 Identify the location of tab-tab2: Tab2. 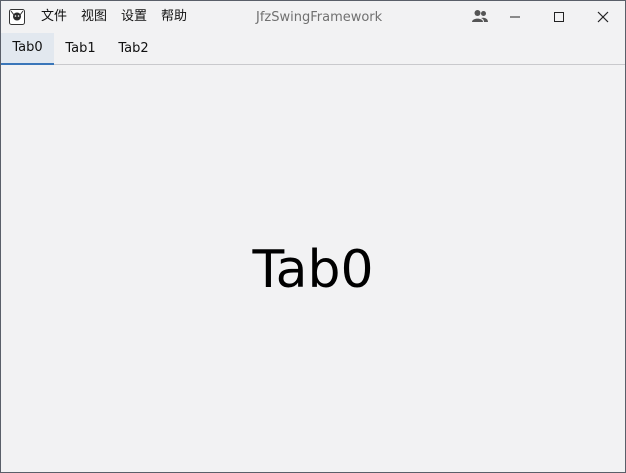
(133, 49).